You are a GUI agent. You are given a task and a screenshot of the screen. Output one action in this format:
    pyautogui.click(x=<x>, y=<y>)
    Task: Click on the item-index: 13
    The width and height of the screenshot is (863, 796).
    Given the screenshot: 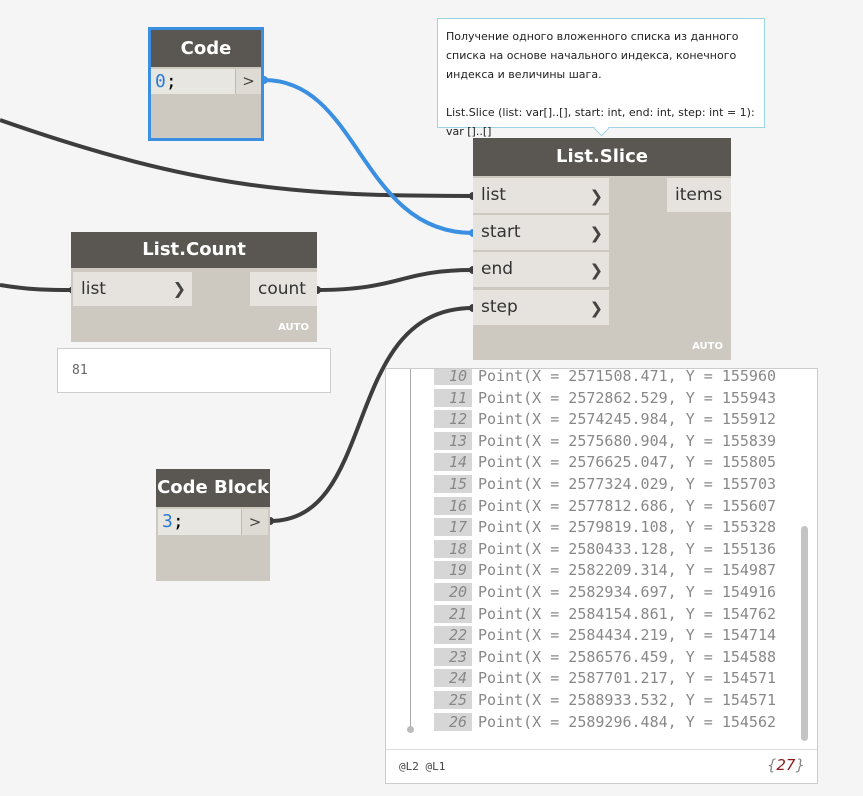 What is the action you would take?
    pyautogui.click(x=453, y=440)
    